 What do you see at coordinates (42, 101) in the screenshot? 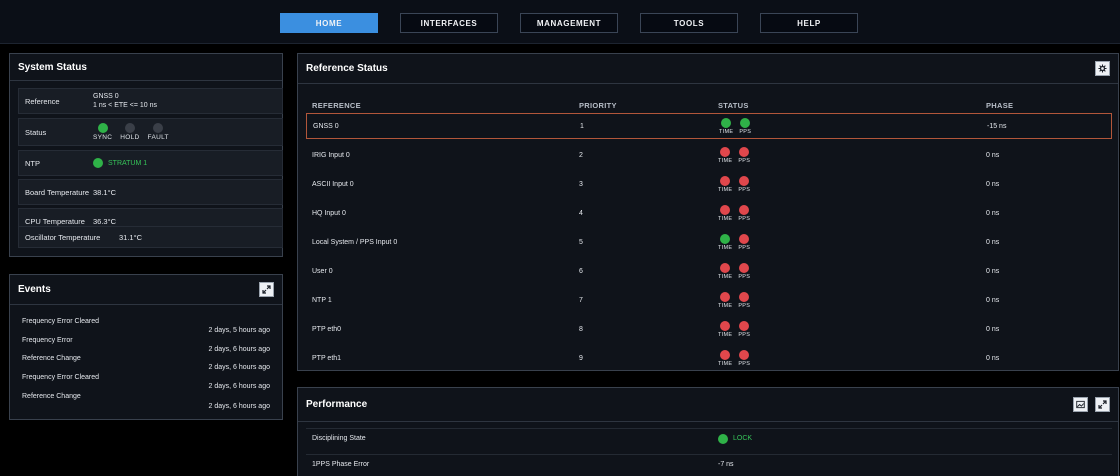
I see `reference-label: Reference` at bounding box center [42, 101].